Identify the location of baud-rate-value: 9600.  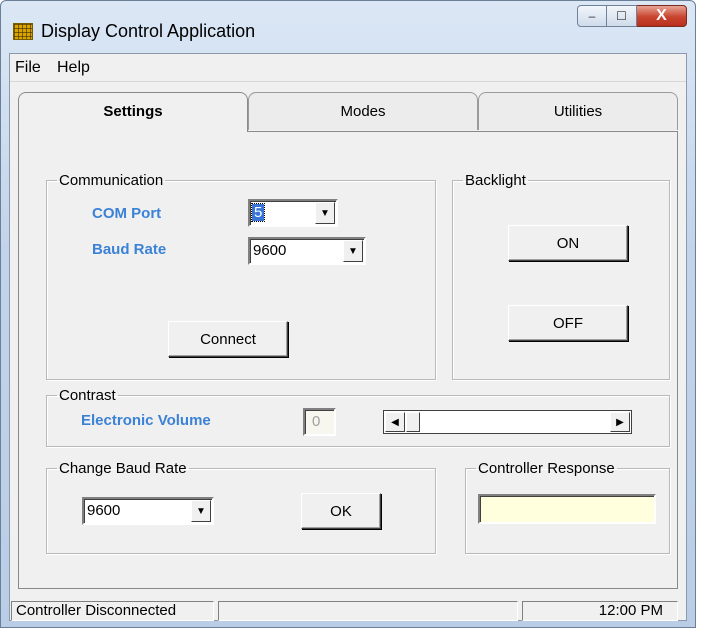
(270, 250).